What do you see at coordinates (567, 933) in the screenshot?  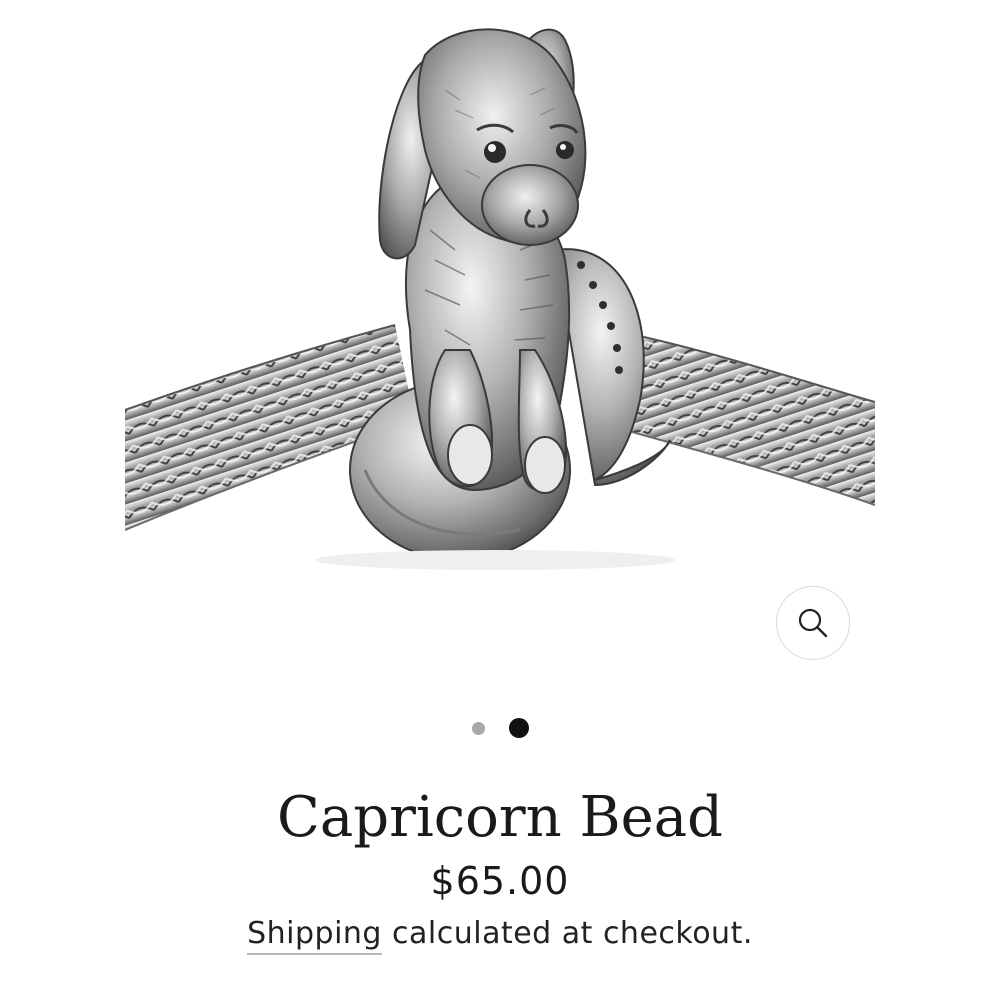 I see `shipping-note-text: calculated at checkout.` at bounding box center [567, 933].